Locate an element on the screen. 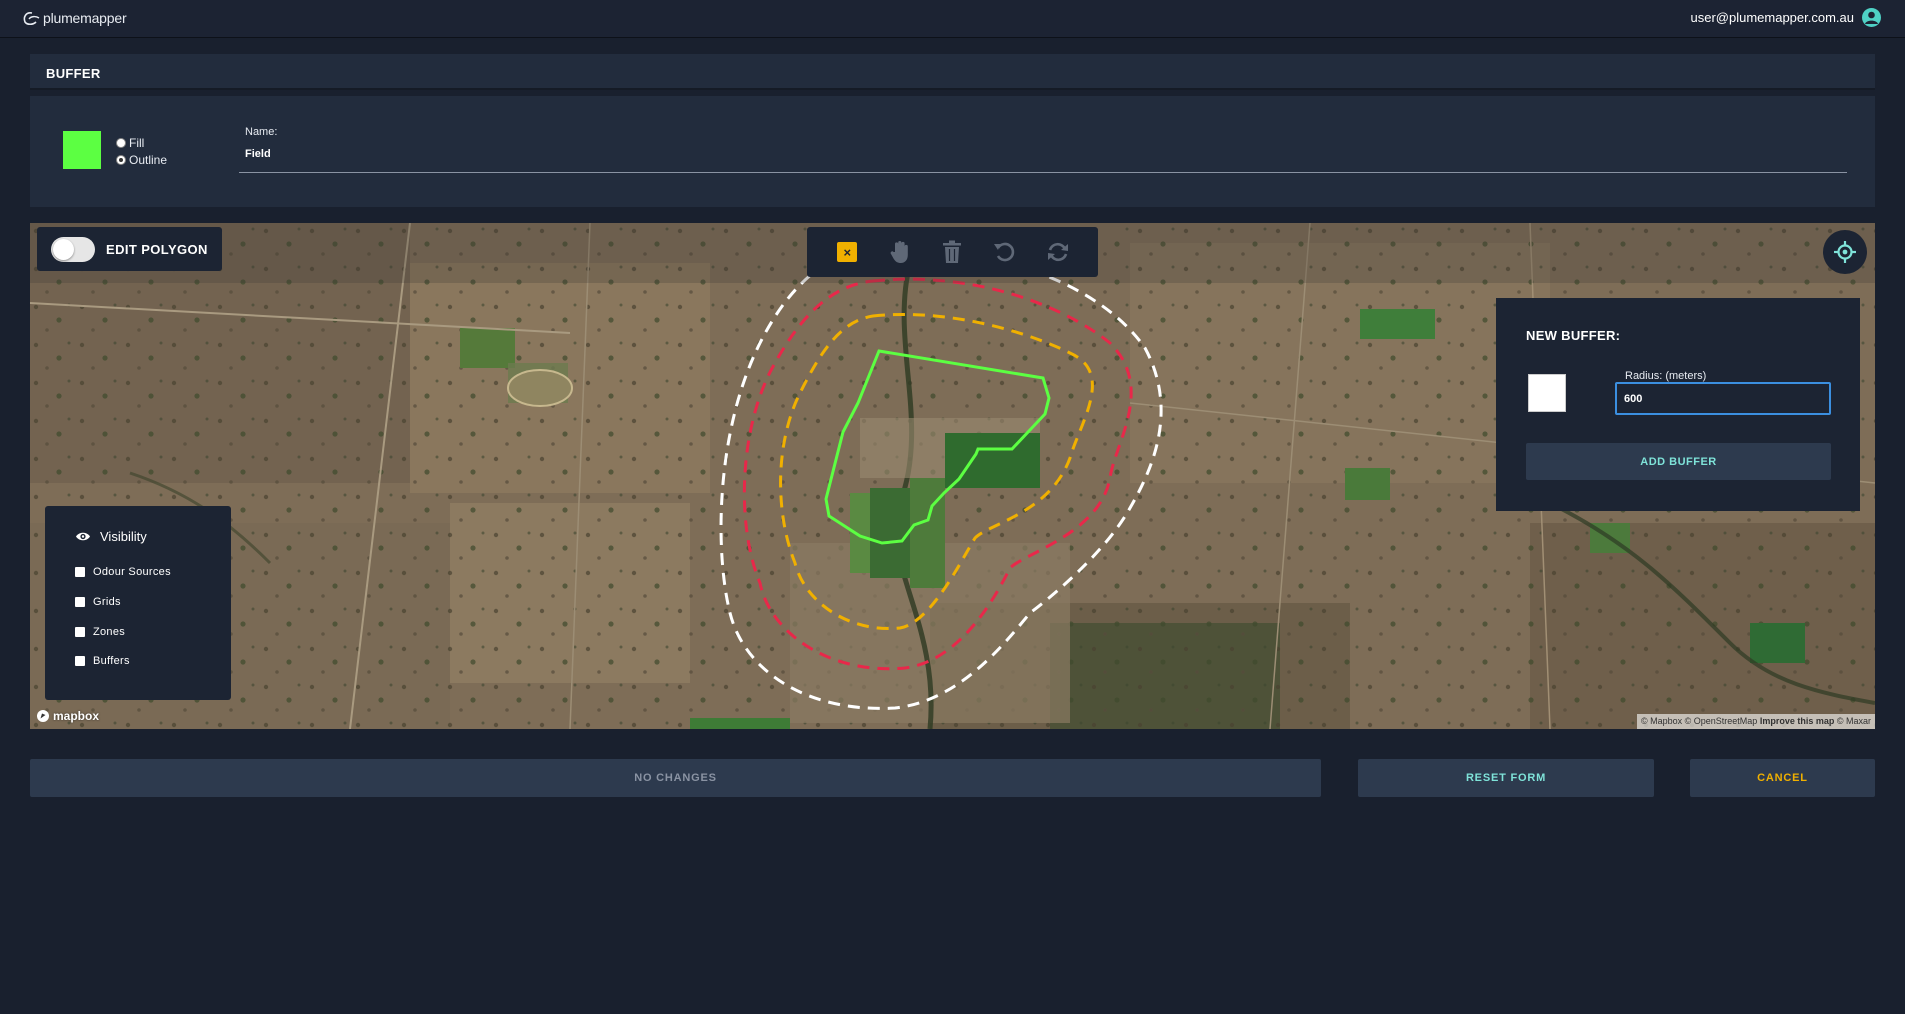  locate-button is located at coordinates (1845, 252).